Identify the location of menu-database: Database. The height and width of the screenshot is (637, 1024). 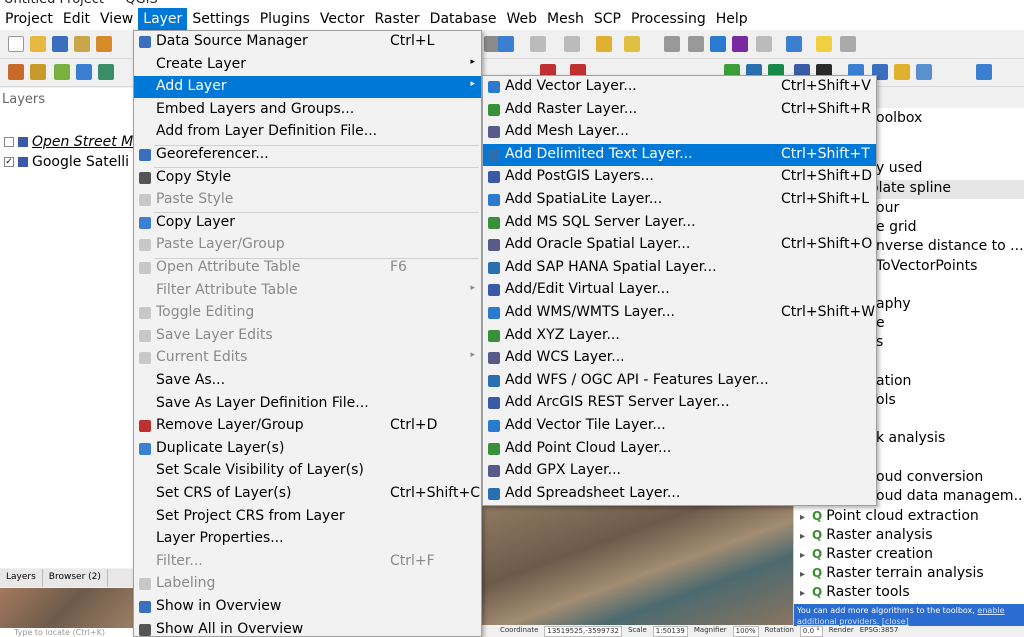
(463, 19).